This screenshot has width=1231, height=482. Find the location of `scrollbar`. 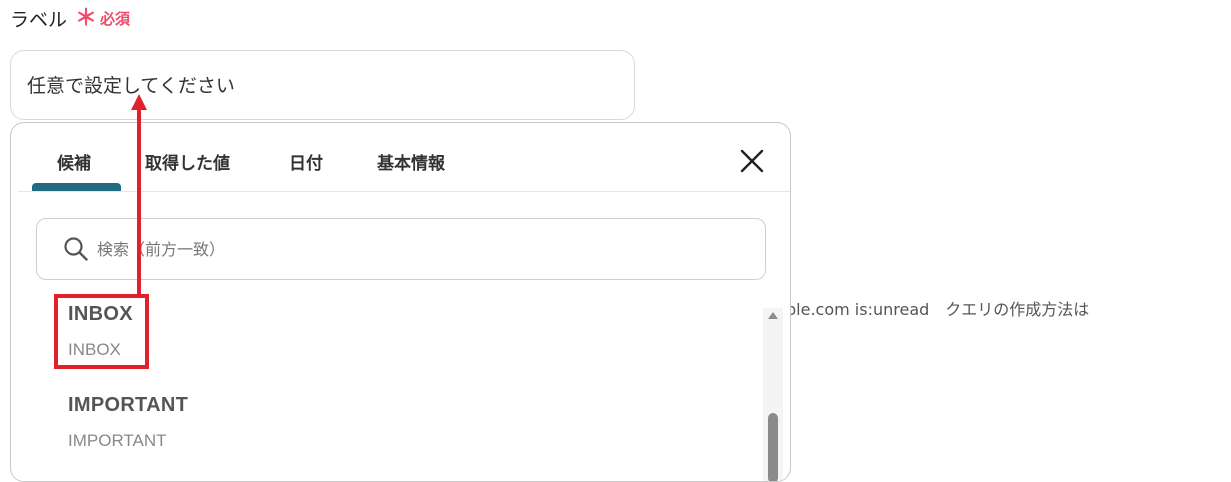

scrollbar is located at coordinates (773, 394).